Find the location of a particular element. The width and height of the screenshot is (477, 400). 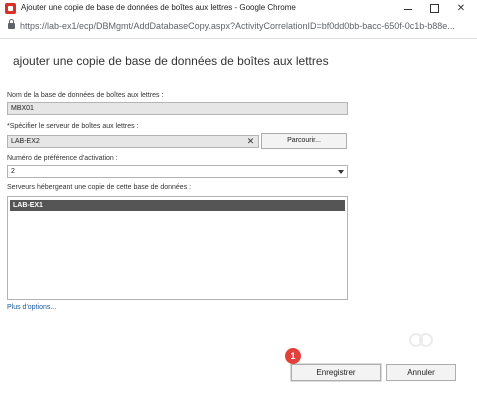

server-field: LAB-EX2 is located at coordinates (133, 141).